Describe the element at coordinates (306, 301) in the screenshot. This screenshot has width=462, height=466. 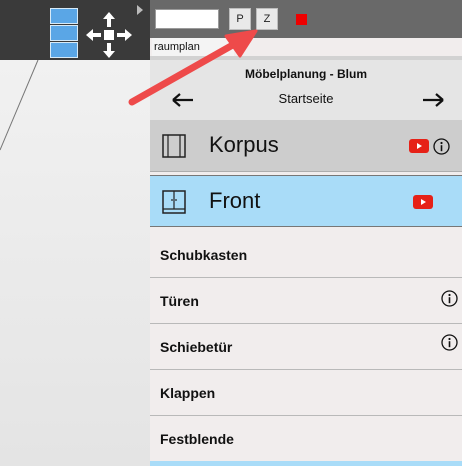
I see `menu-item-tueren: Türen` at that location.